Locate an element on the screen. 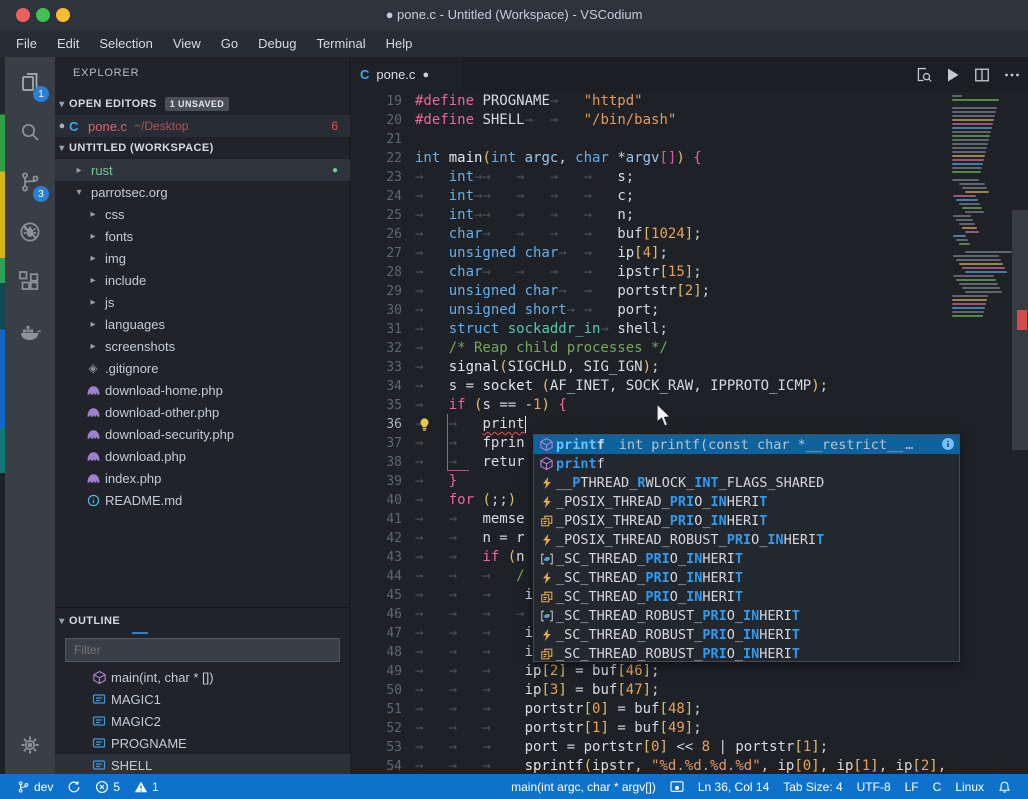 The width and height of the screenshot is (1028, 799). workspace-header: ▾ UNTITLED (WORKSPACE) is located at coordinates (202, 148).